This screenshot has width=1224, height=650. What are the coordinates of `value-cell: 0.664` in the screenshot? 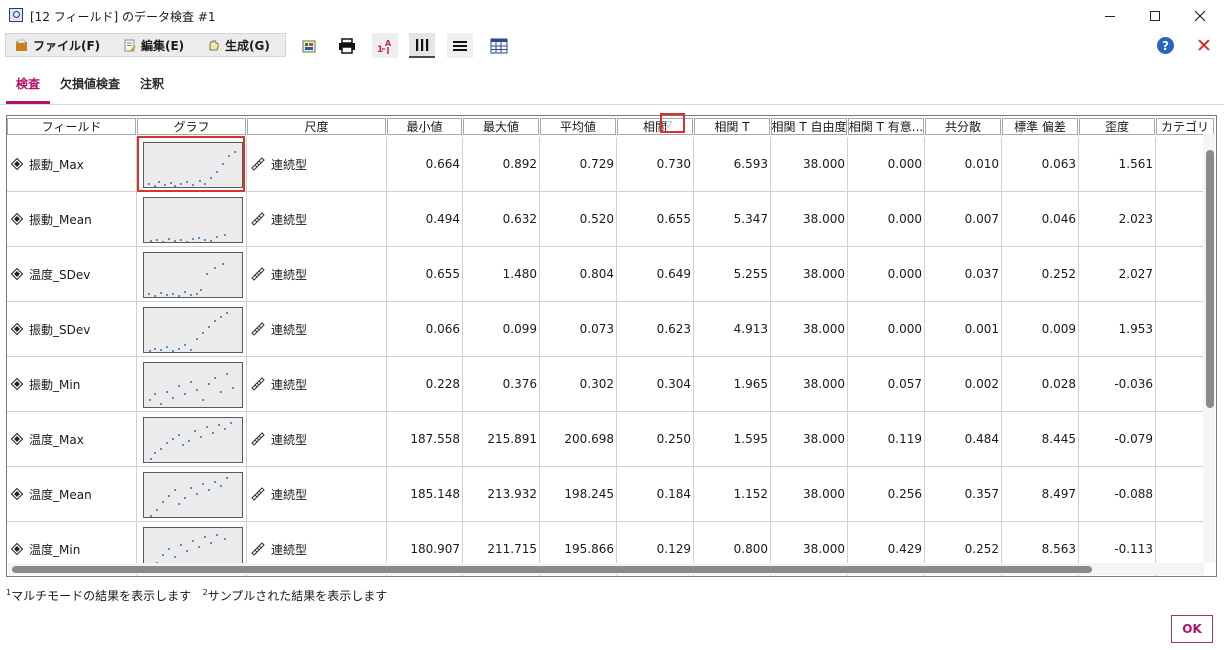 It's located at (425, 164).